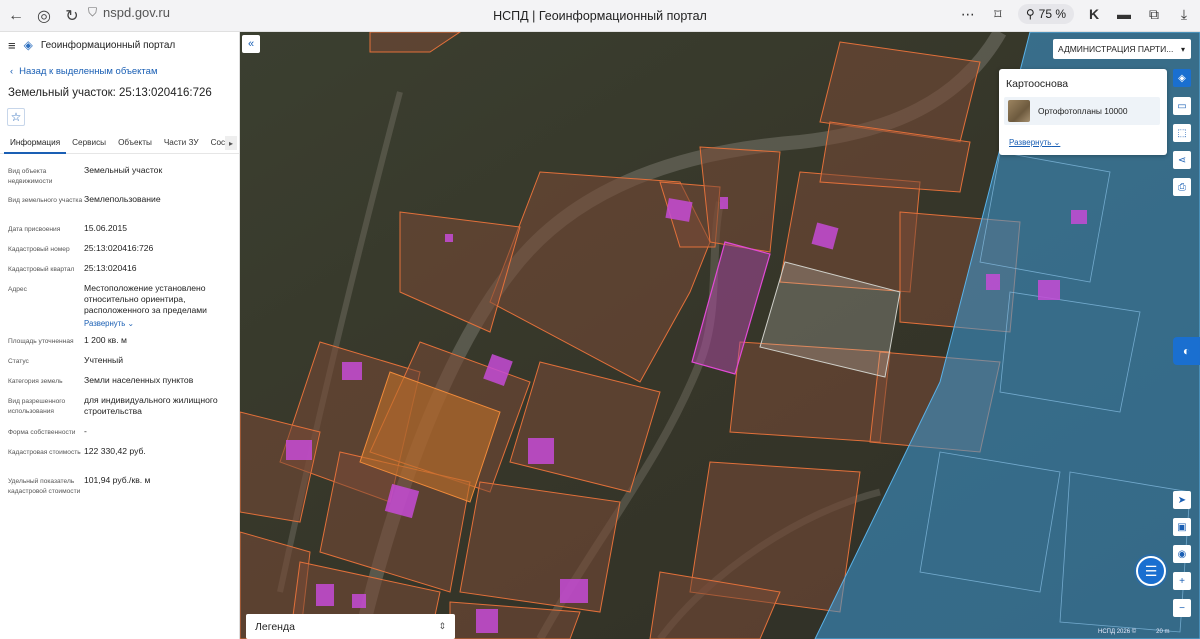  I want to click on prop-row: Кадастровый номер 25:13:020416:726, so click(119, 252).